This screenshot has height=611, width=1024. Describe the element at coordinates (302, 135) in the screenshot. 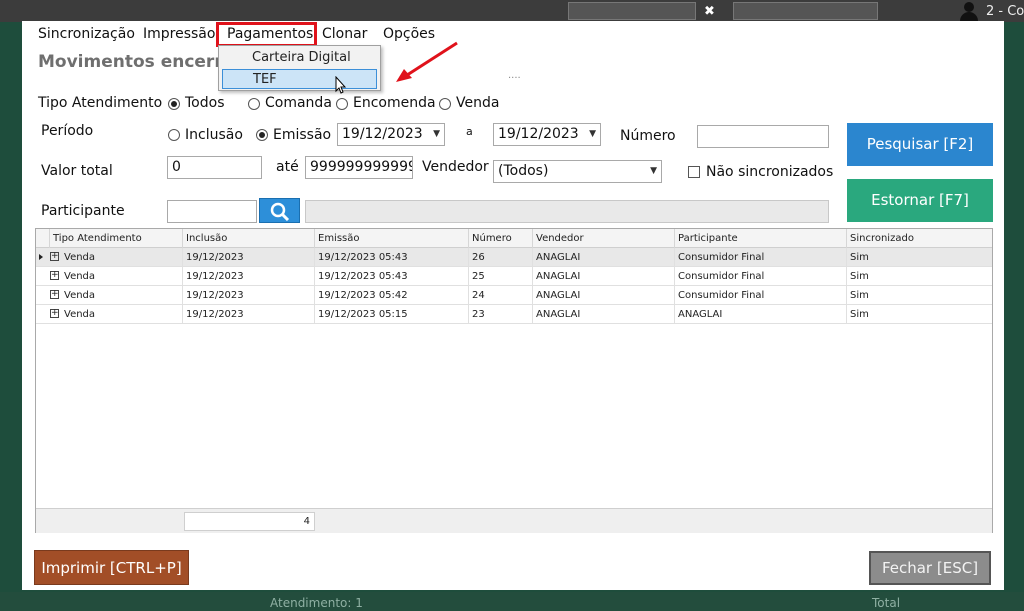

I see `radio-emissao-label: Emissão` at that location.